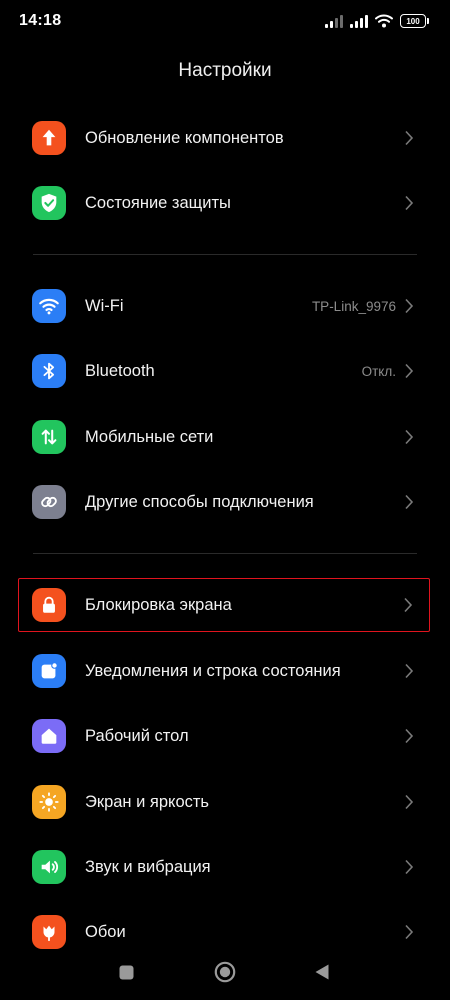 This screenshot has height=1000, width=450. What do you see at coordinates (158, 202) in the screenshot?
I see `settings-item-label: Состояние защиты` at bounding box center [158, 202].